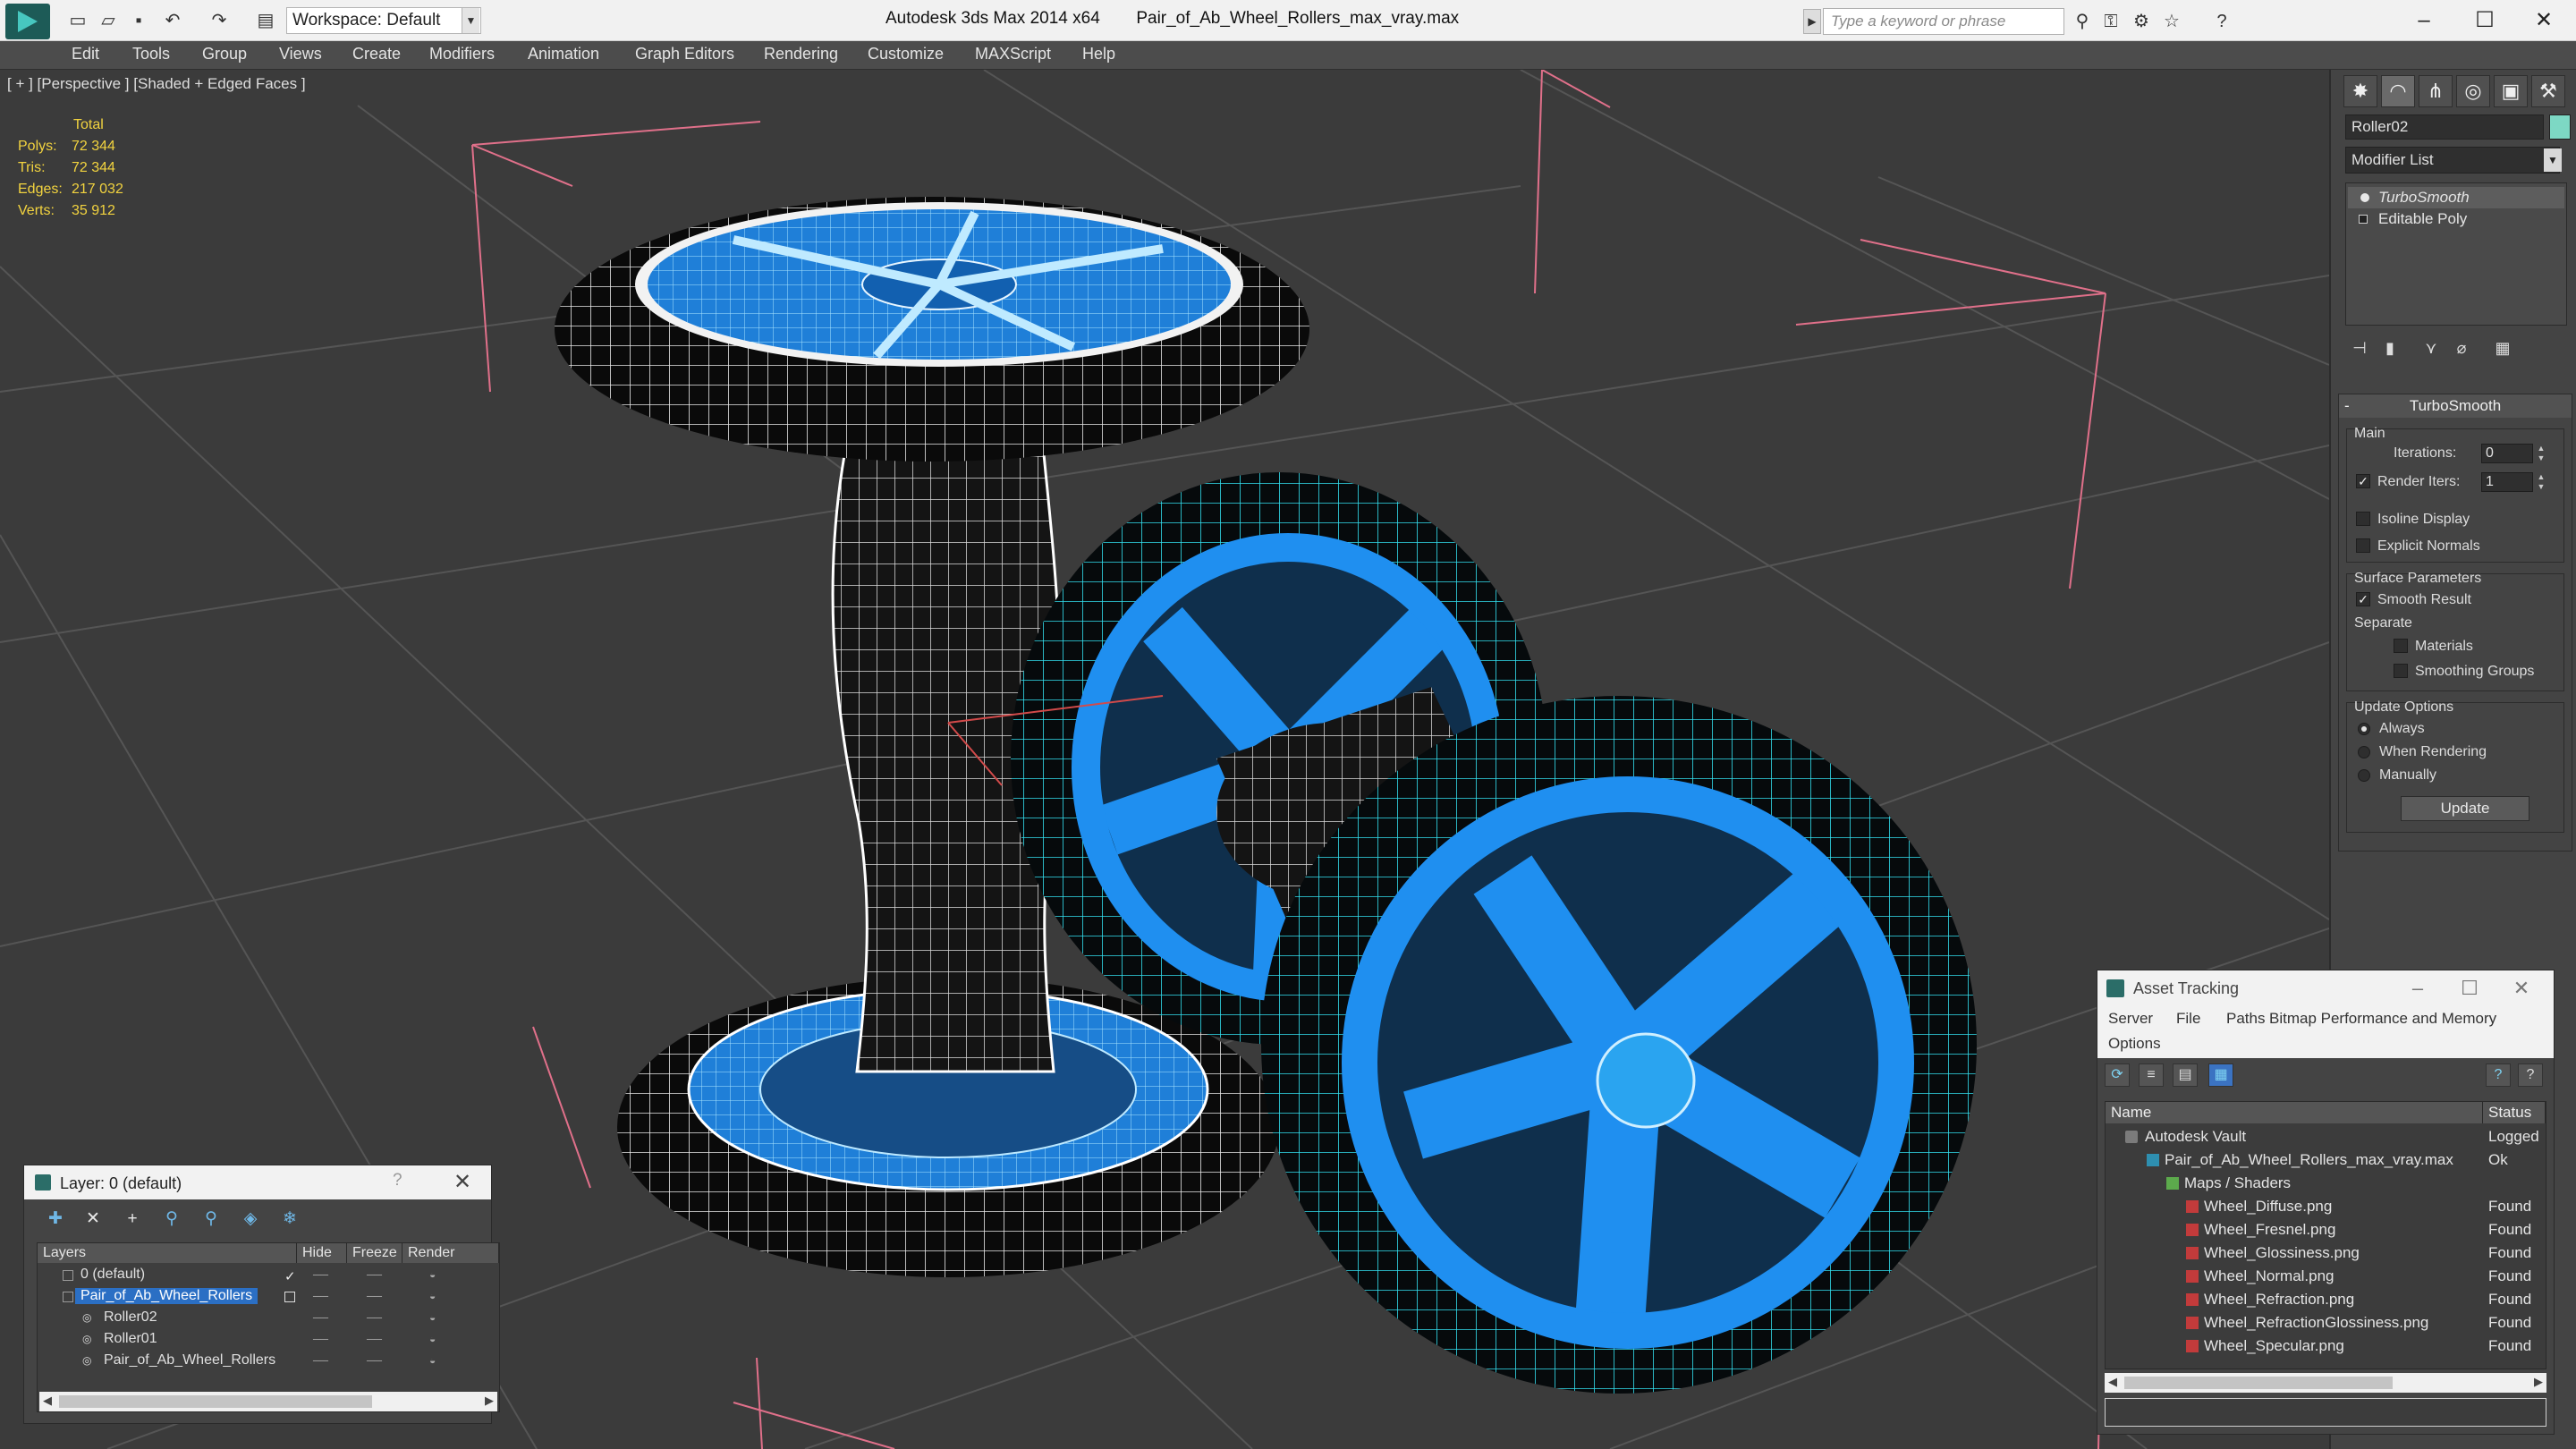 This screenshot has height=1449, width=2576. What do you see at coordinates (171, 1219) in the screenshot?
I see `select-objects-icon: ⚲` at bounding box center [171, 1219].